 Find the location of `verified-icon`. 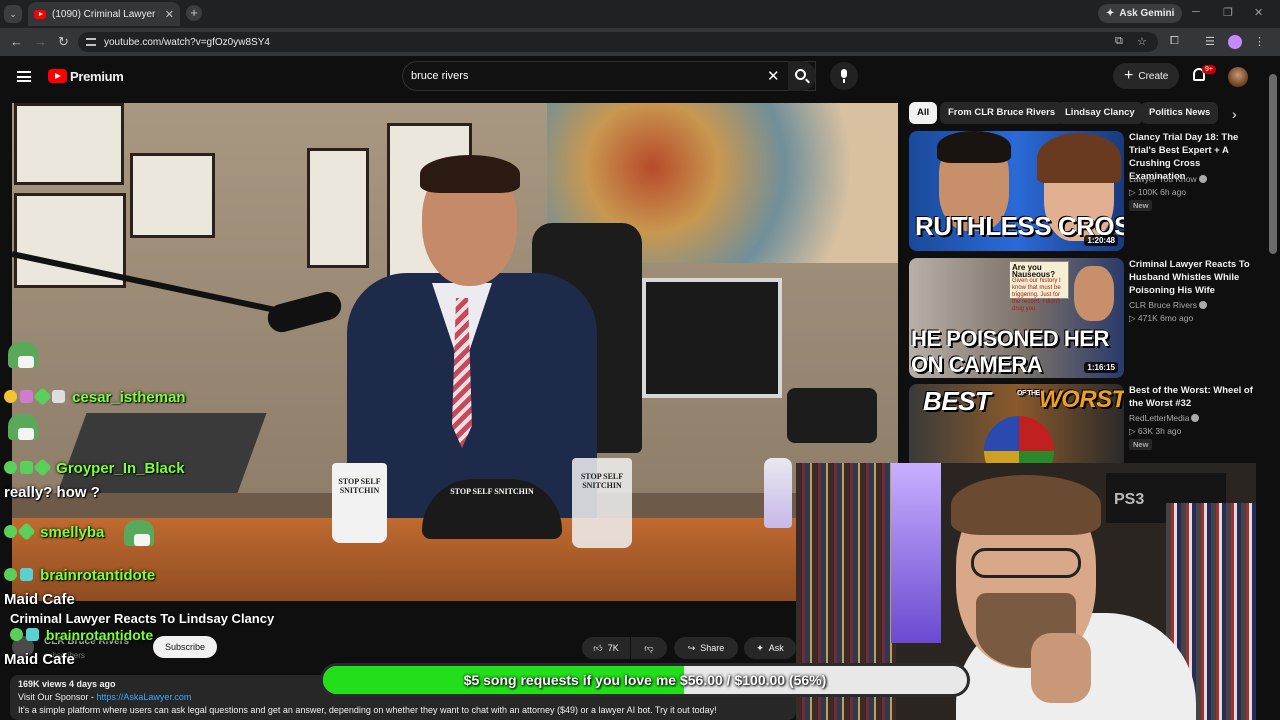

verified-icon is located at coordinates (1203, 305).